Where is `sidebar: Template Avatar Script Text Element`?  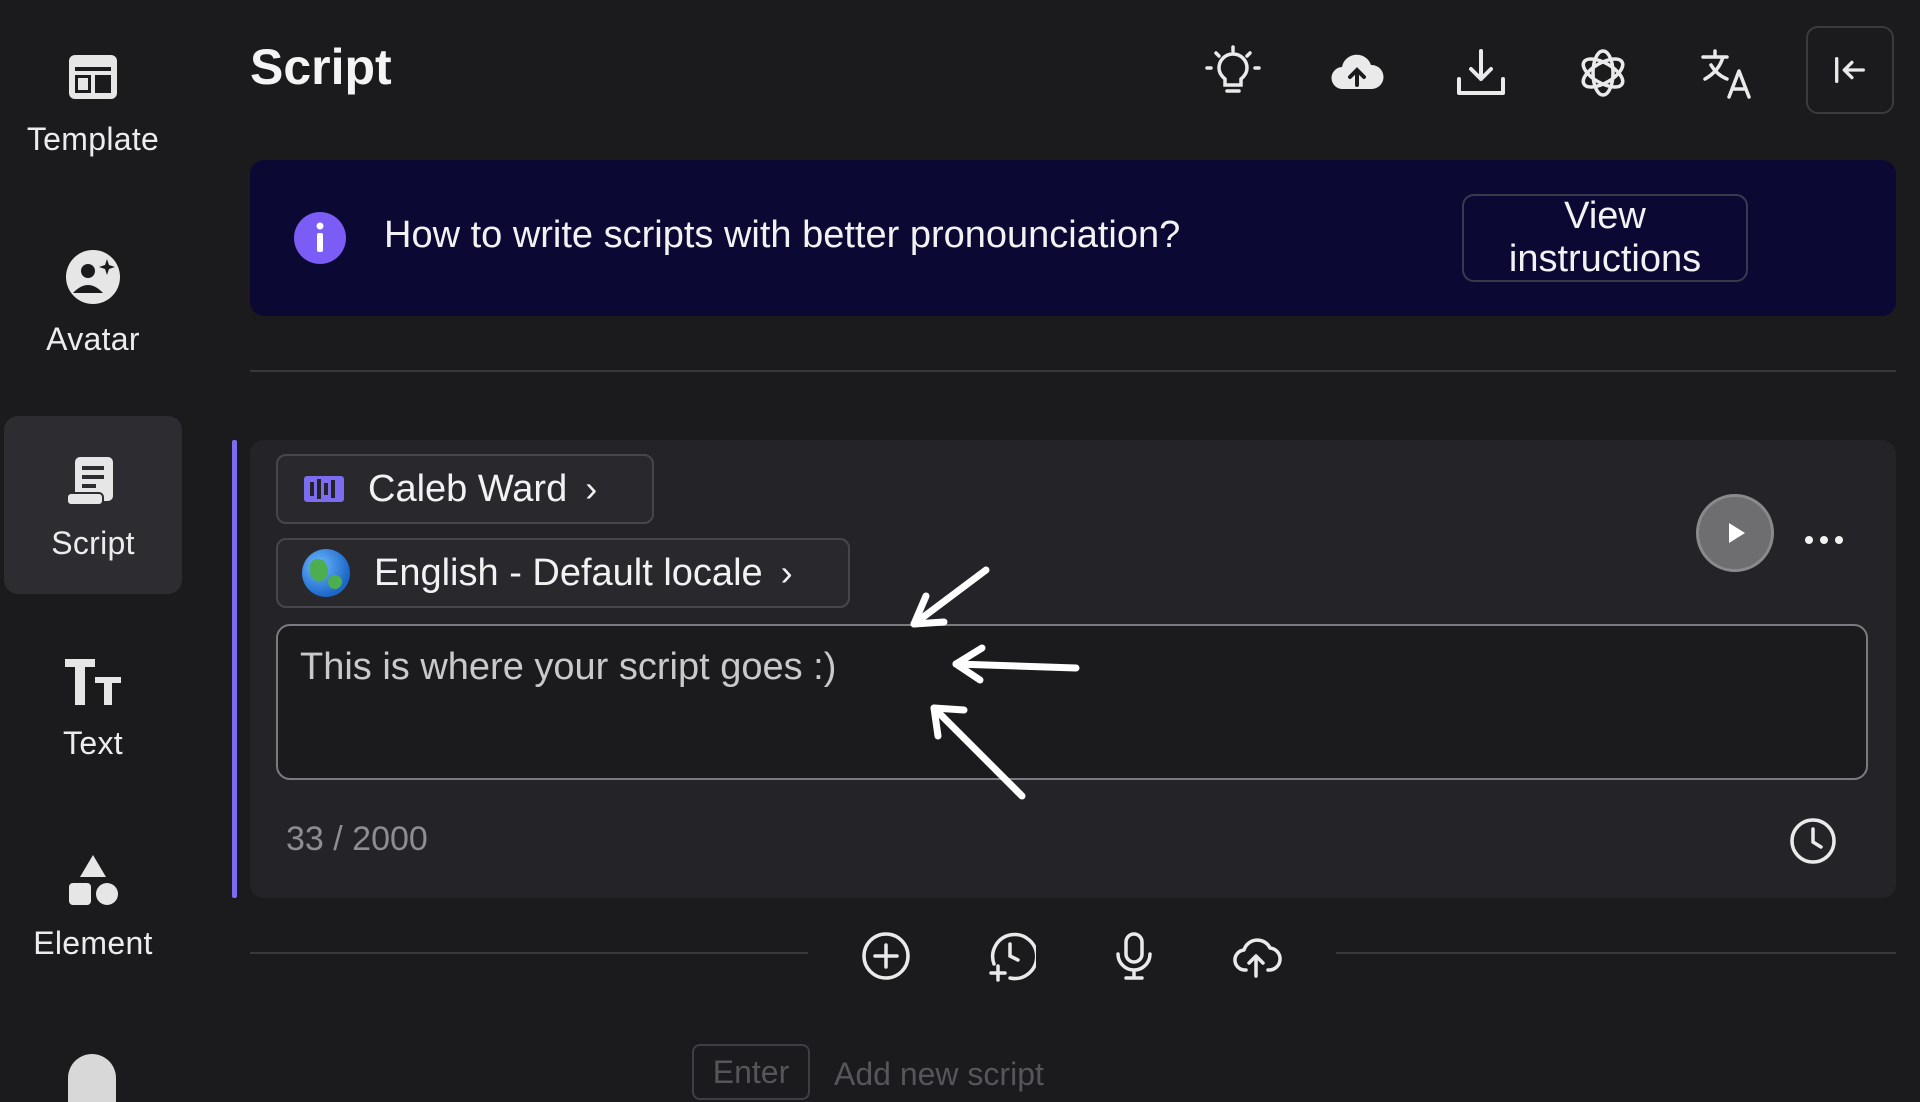 sidebar: Template Avatar Script Text Element is located at coordinates (94, 551).